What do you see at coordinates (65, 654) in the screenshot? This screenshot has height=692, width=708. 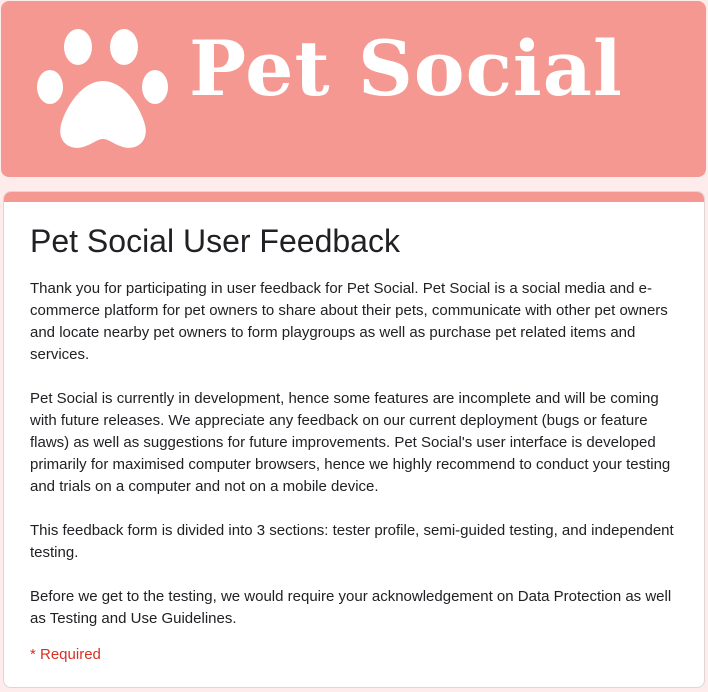 I see `required-note: * Required` at bounding box center [65, 654].